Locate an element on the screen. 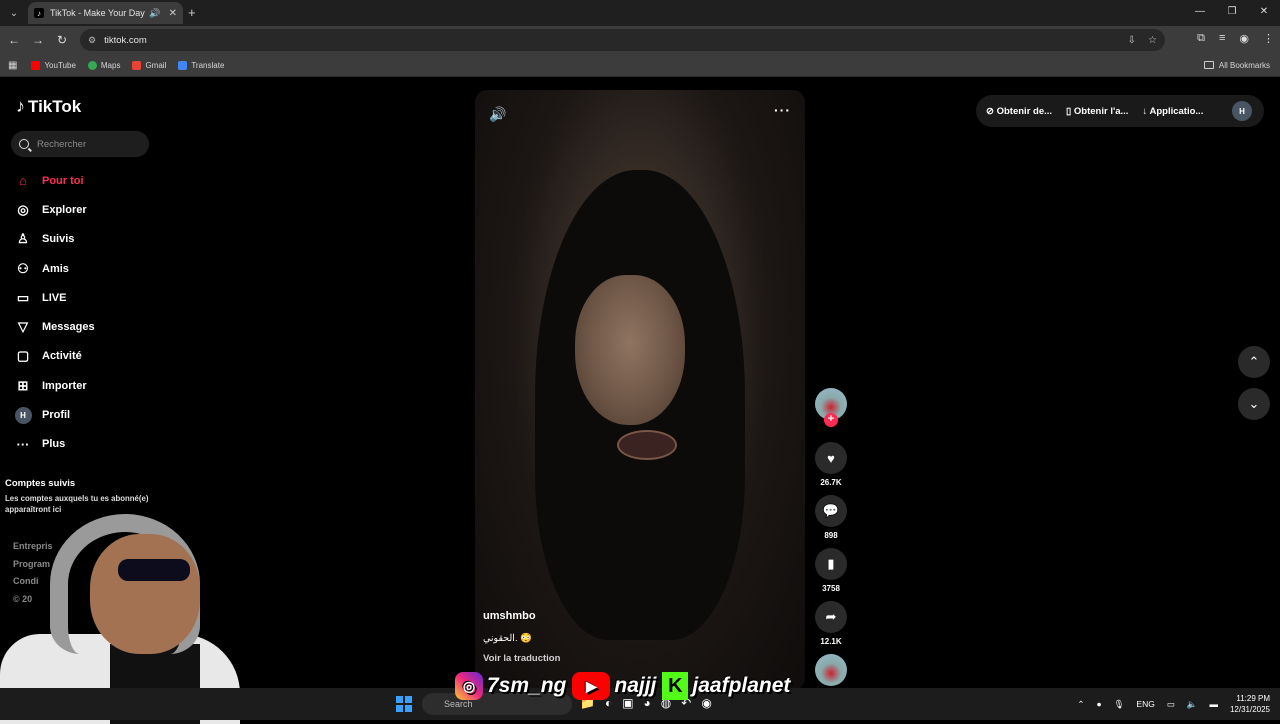 The image size is (1280, 724). bookmark-maps: Maps is located at coordinates (103, 65).